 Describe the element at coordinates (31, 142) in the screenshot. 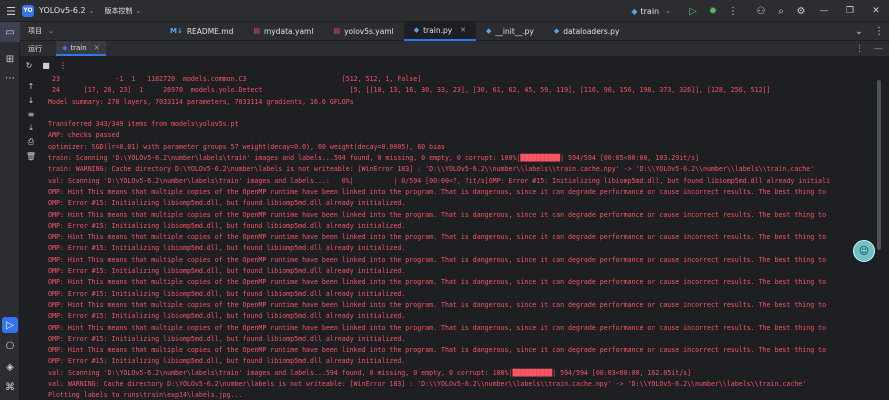

I see `print-icon: ⎙` at that location.